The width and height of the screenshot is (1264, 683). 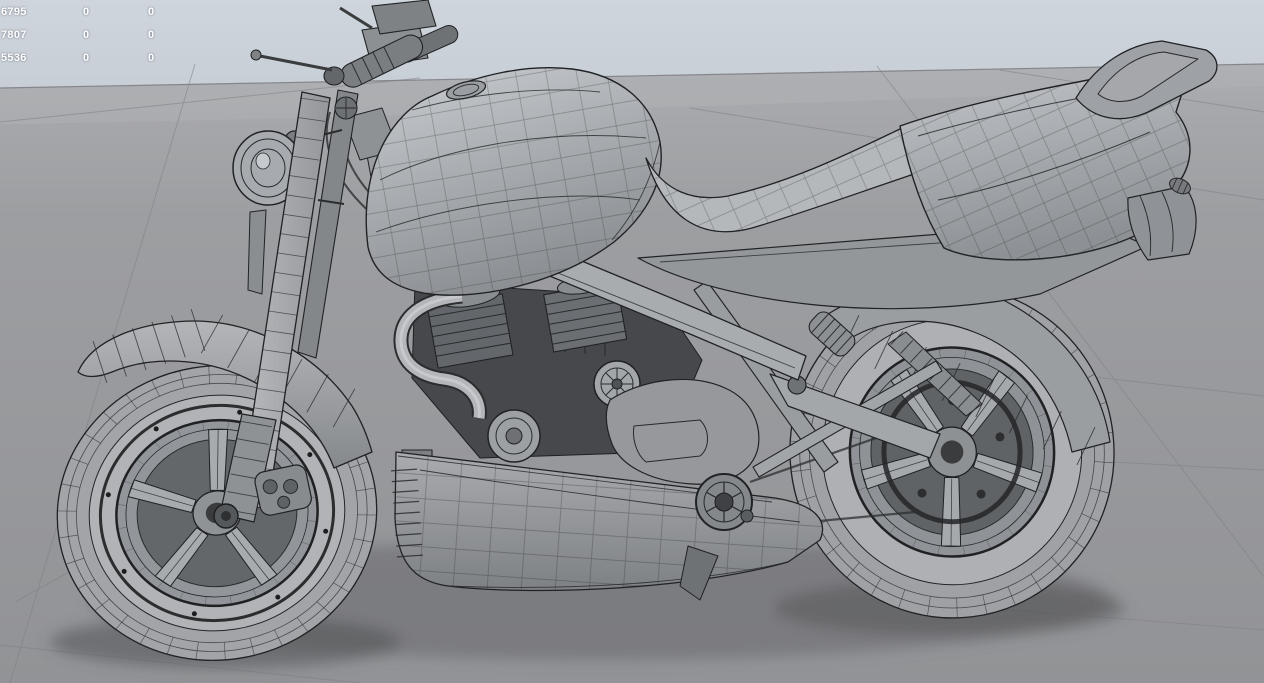 What do you see at coordinates (14, 12) in the screenshot?
I see `stat-value: 6795` at bounding box center [14, 12].